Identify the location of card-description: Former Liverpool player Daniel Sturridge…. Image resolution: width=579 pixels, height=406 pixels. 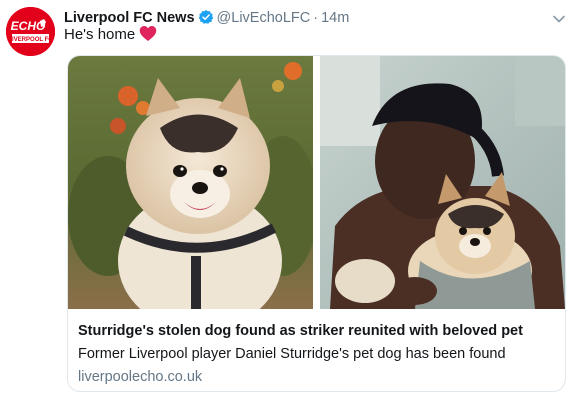
(292, 354).